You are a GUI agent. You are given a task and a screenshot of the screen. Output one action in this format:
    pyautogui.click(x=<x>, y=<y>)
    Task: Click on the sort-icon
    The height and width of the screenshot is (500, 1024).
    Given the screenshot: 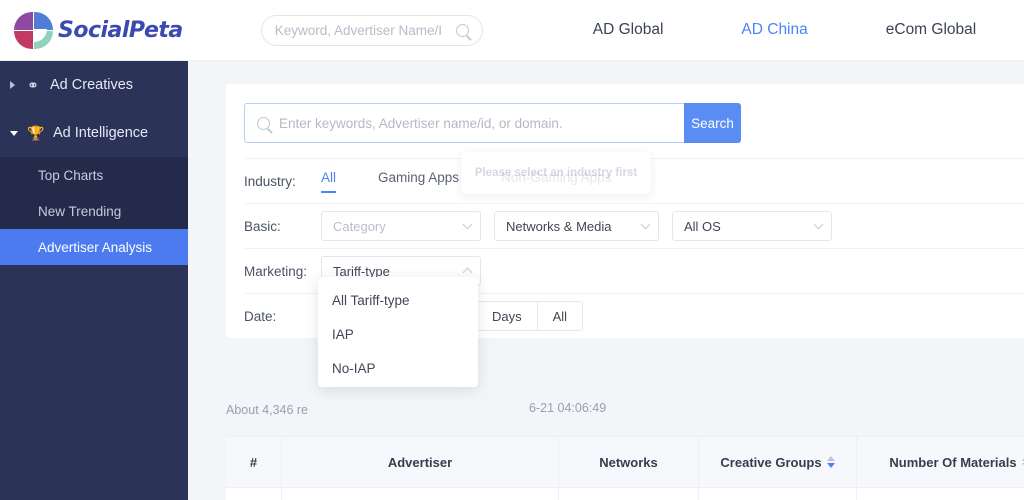 What is the action you would take?
    pyautogui.click(x=830, y=462)
    